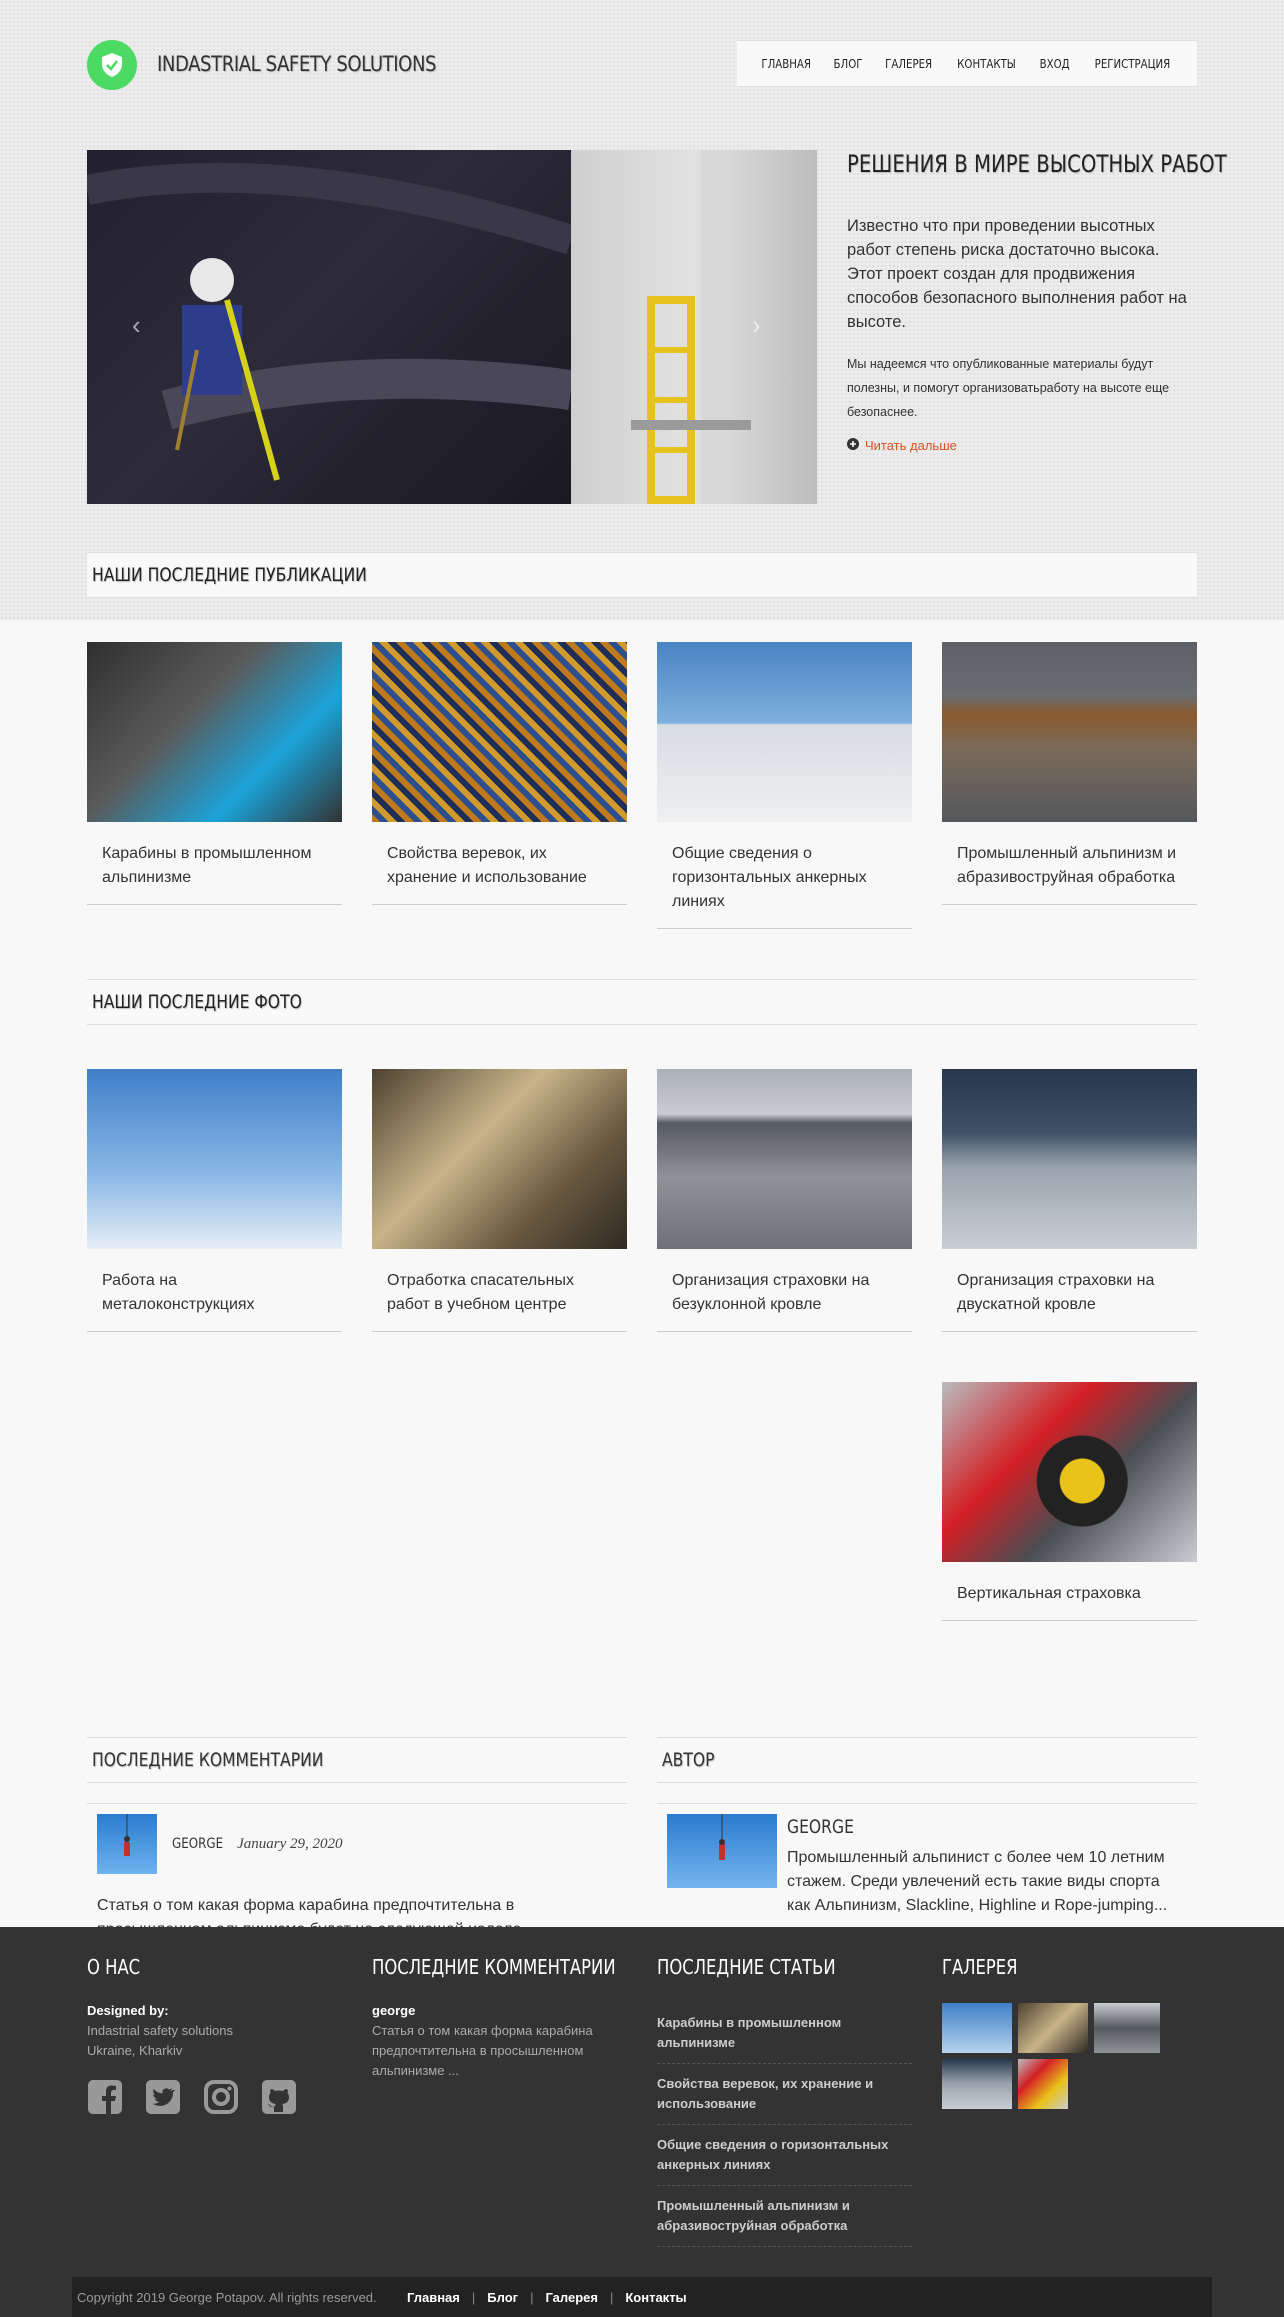  I want to click on publication-image-anchor, so click(784, 732).